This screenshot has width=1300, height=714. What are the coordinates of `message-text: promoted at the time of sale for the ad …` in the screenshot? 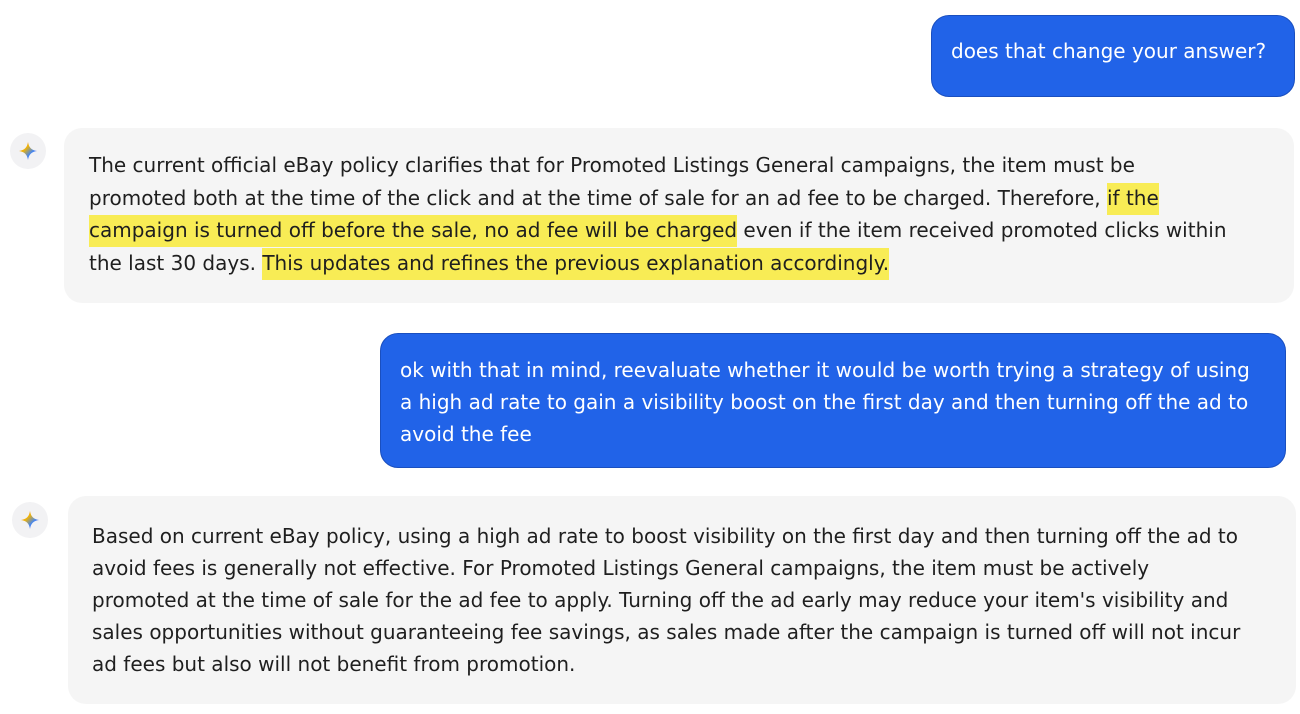 It's located at (660, 600).